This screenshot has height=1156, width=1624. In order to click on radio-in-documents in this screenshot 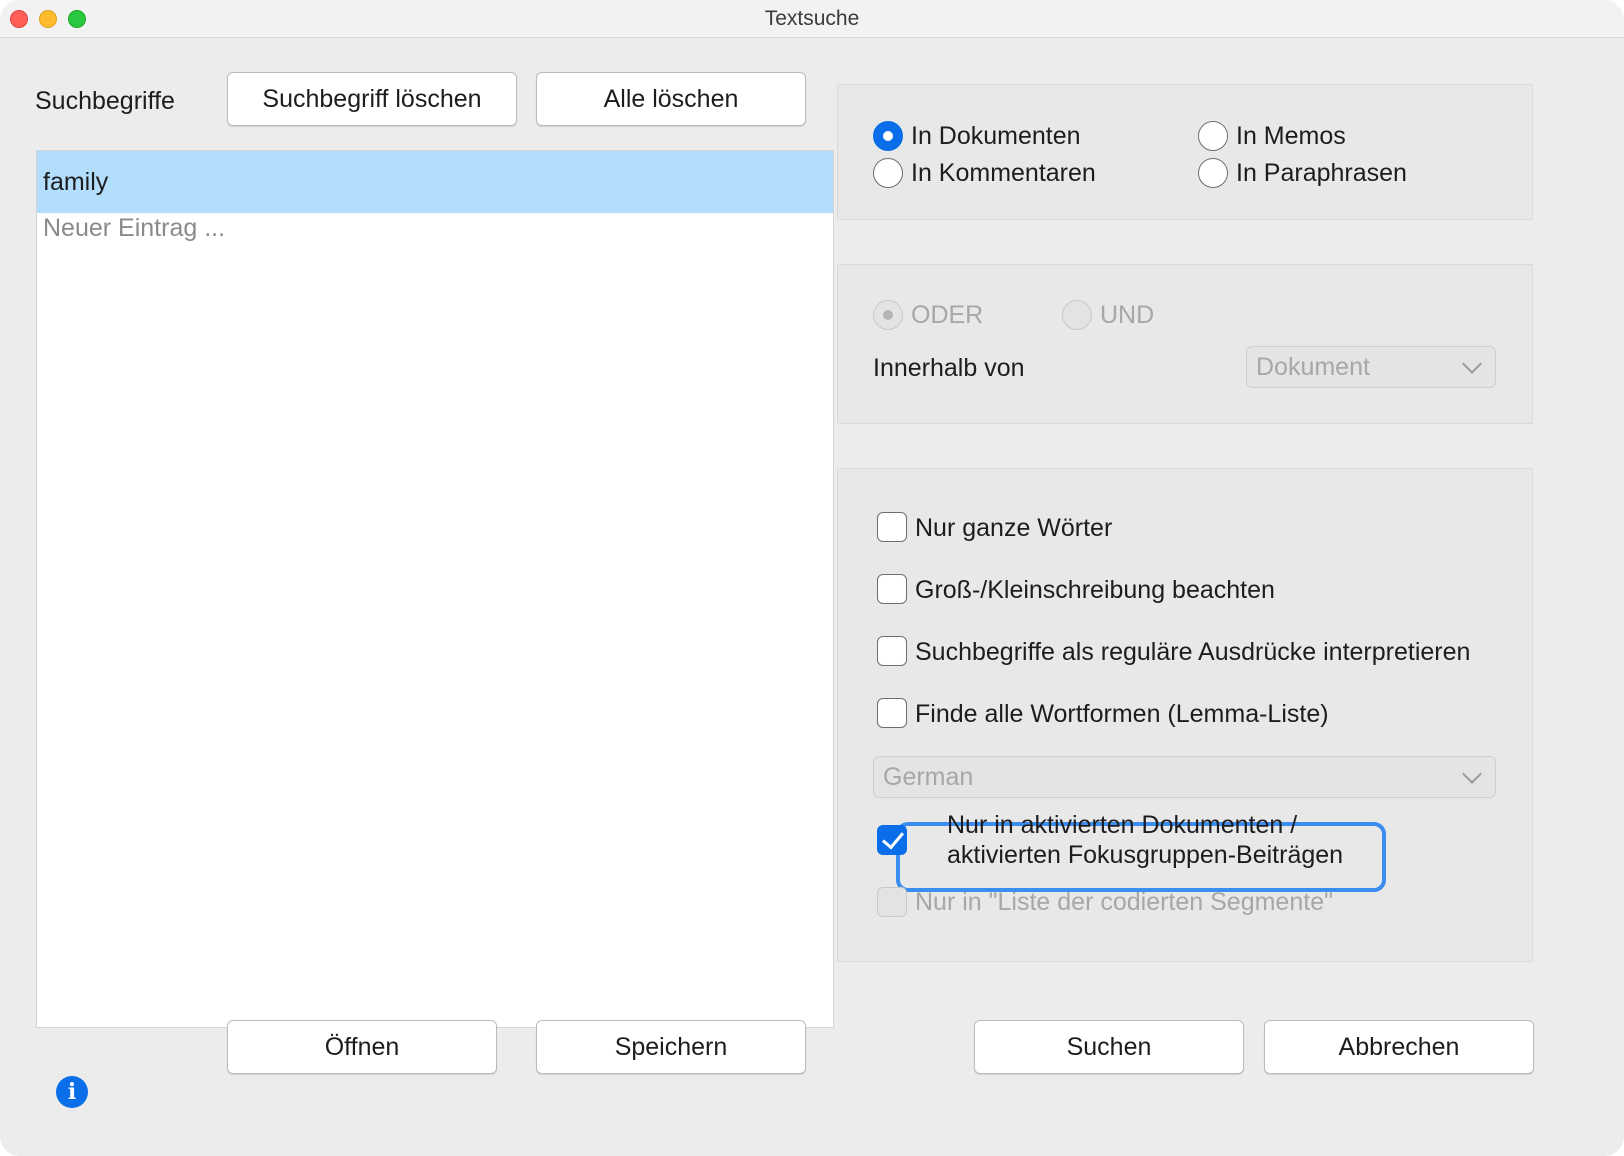, I will do `click(888, 136)`.